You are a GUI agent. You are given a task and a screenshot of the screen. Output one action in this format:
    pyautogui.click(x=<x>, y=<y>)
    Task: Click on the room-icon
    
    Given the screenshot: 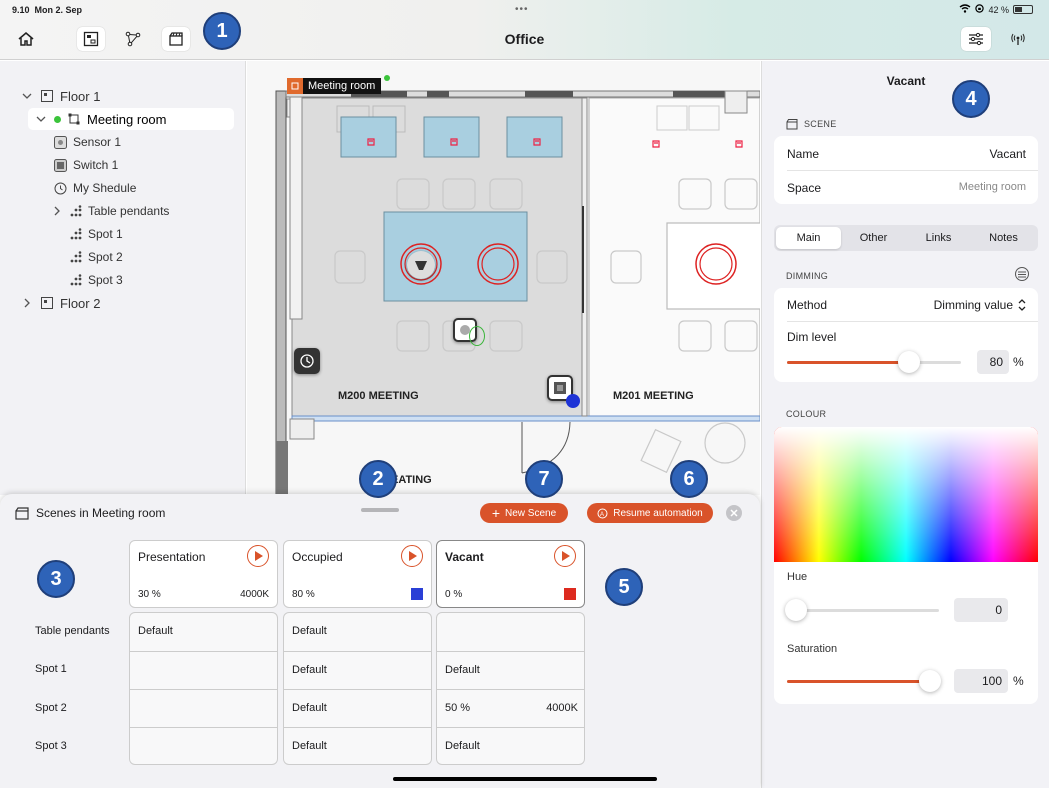 What is the action you would take?
    pyautogui.click(x=74, y=119)
    